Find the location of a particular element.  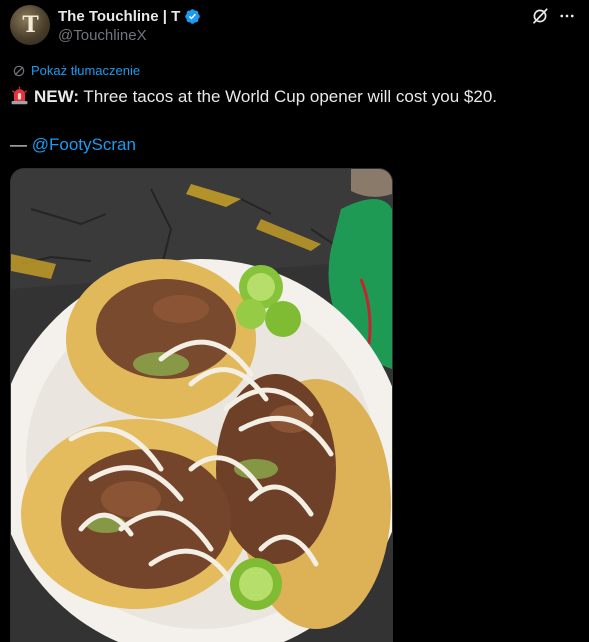

author-handle: @TouchlineX is located at coordinates (102, 35).